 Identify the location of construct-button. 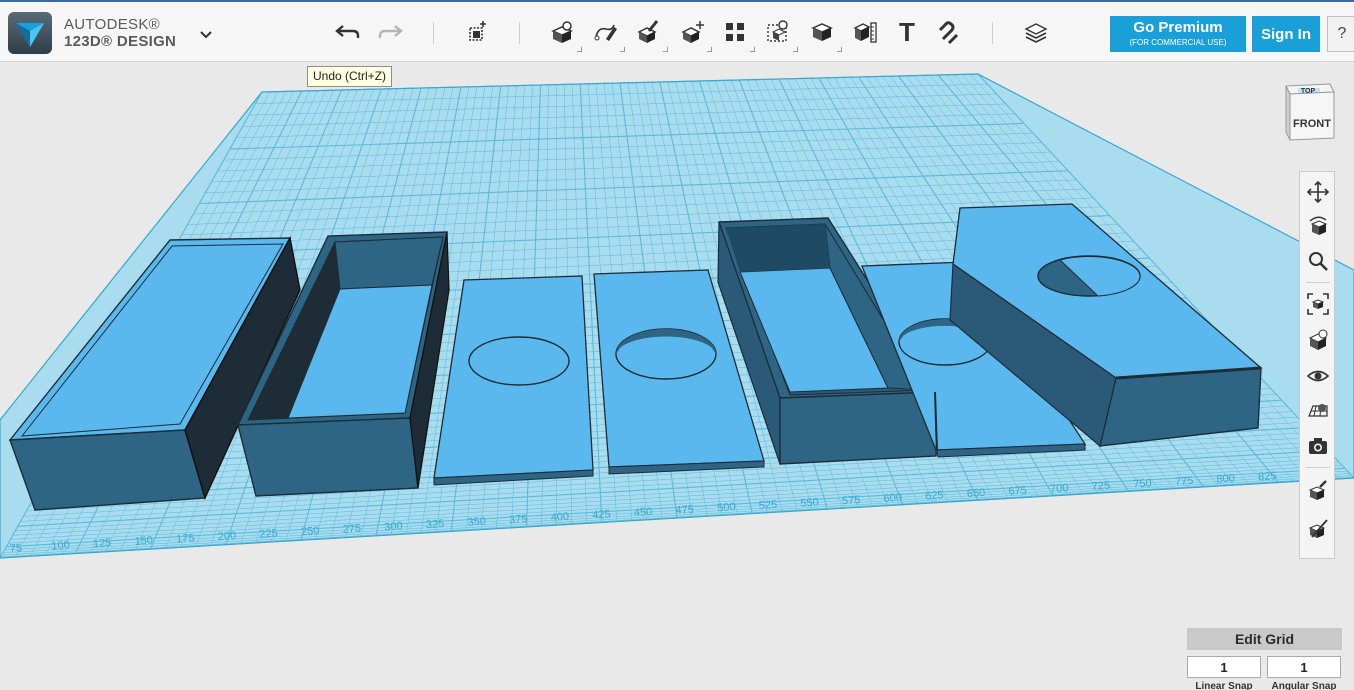
(650, 34).